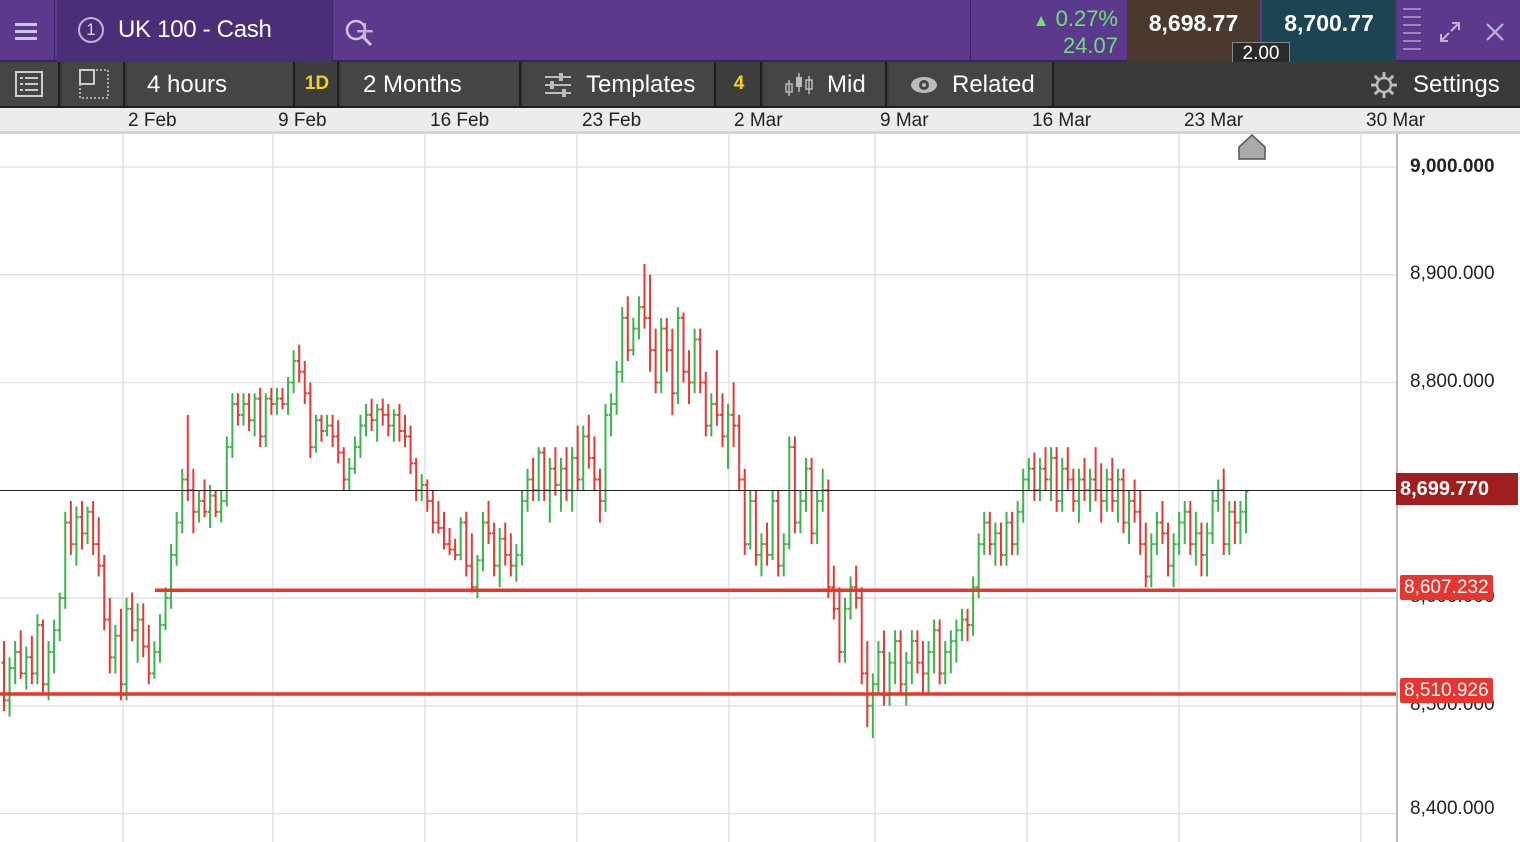 The width and height of the screenshot is (1520, 842). Describe the element at coordinates (1446, 587) in the screenshot. I see `hline-label-1: 8,607.232` at that location.